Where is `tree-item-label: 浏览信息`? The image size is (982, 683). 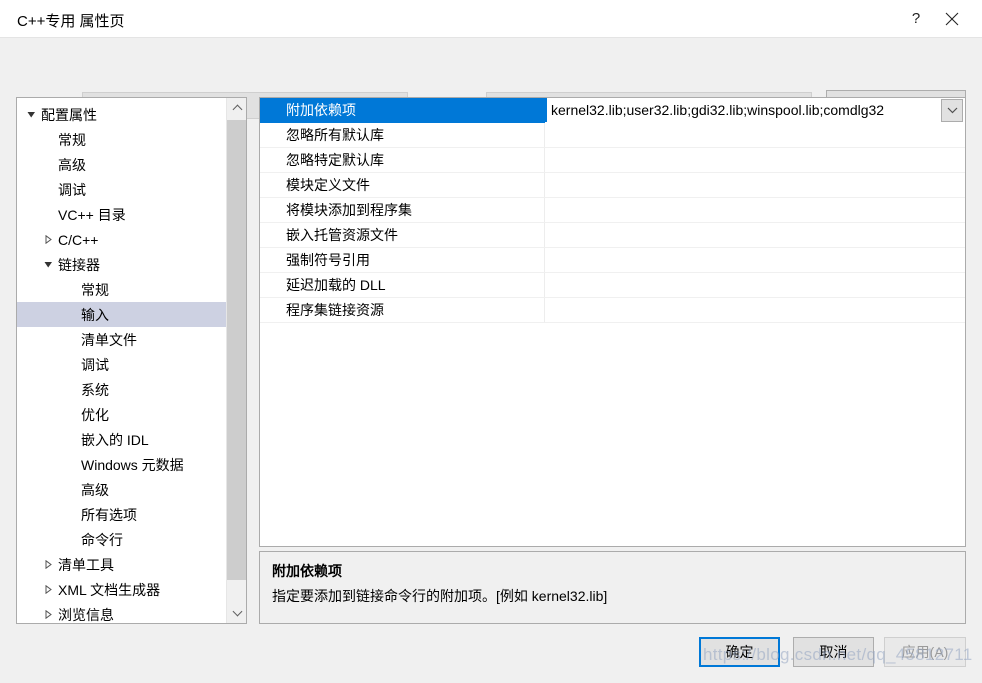 tree-item-label: 浏览信息 is located at coordinates (86, 614).